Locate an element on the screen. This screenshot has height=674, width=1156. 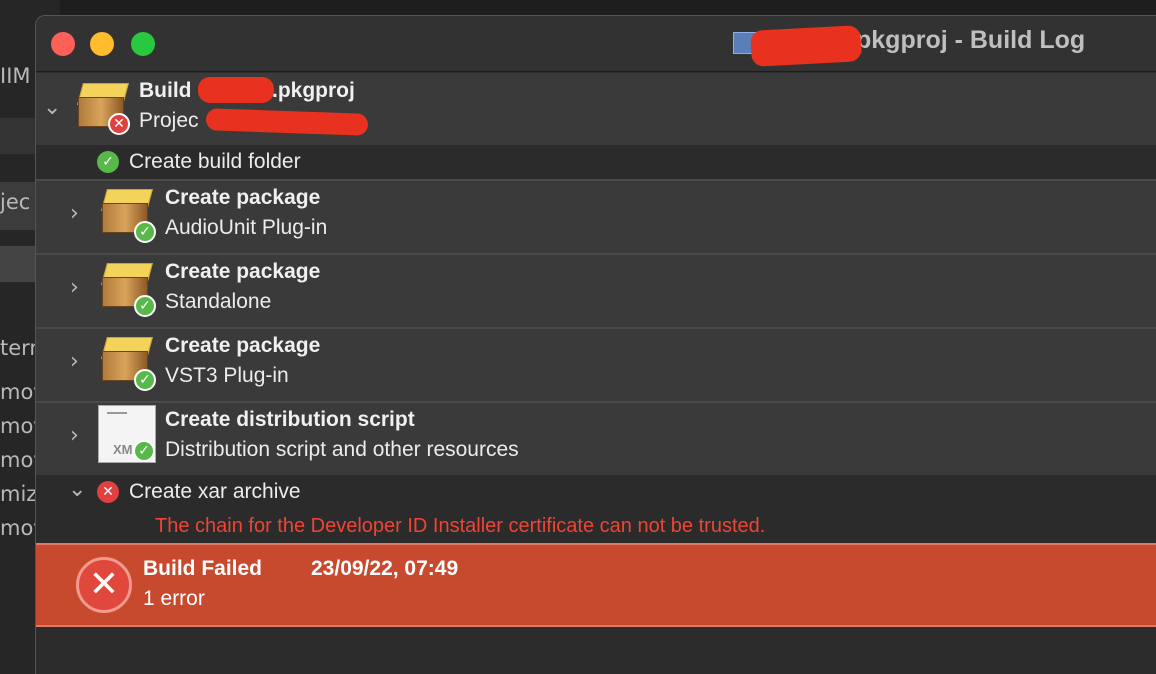
result-timestamp: 23/09/22, 07:49 is located at coordinates (385, 568).